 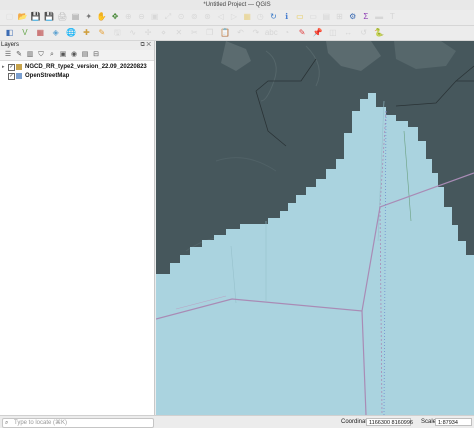 What do you see at coordinates (348, 33) in the screenshot?
I see `move-label-icon: ↔` at bounding box center [348, 33].